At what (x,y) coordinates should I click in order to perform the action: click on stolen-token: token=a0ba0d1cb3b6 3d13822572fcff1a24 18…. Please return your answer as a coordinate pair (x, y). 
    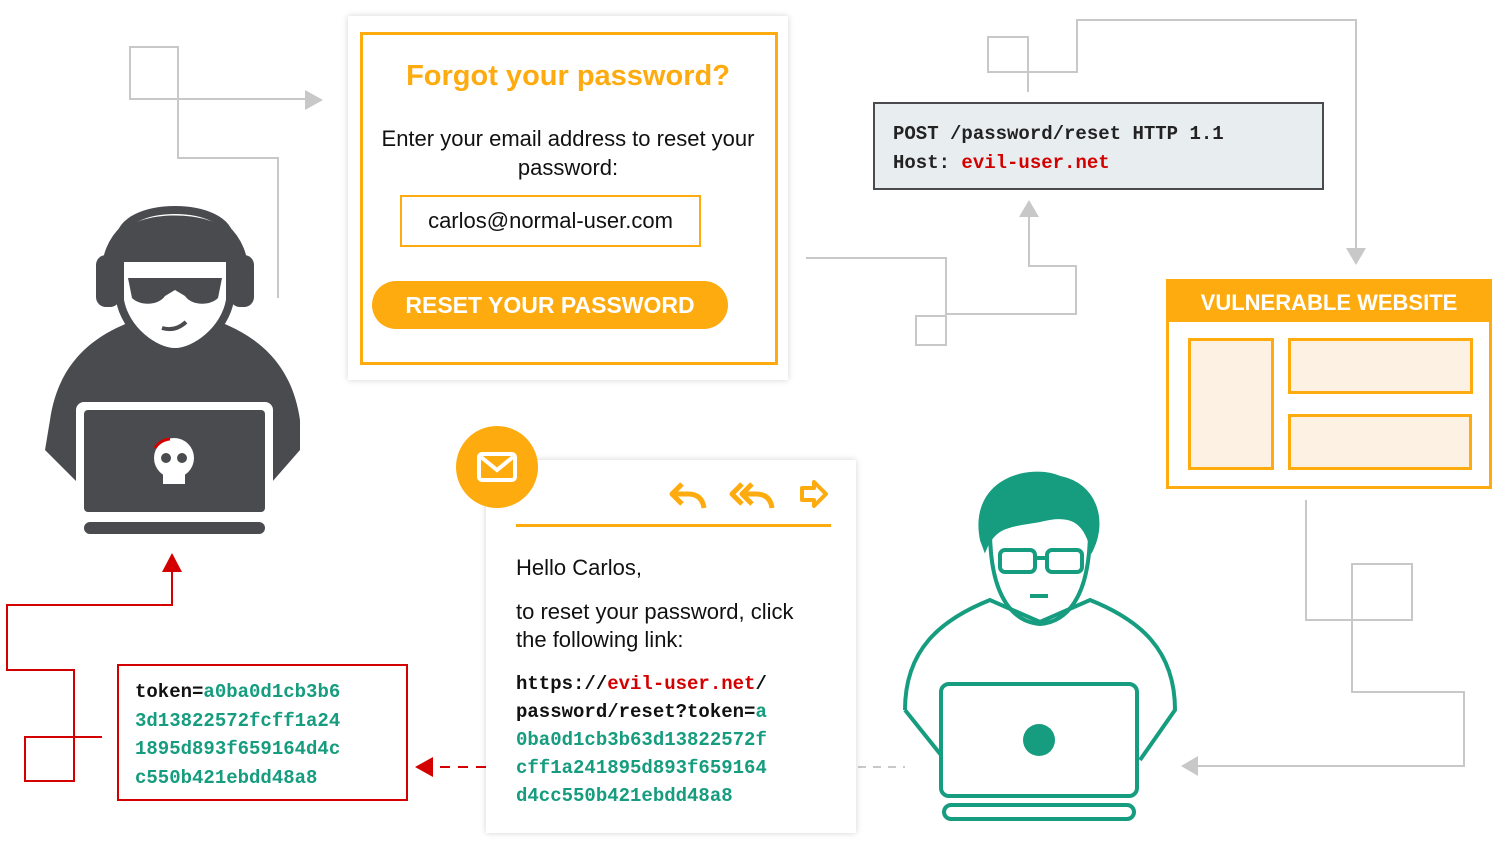
    Looking at the image, I should click on (262, 732).